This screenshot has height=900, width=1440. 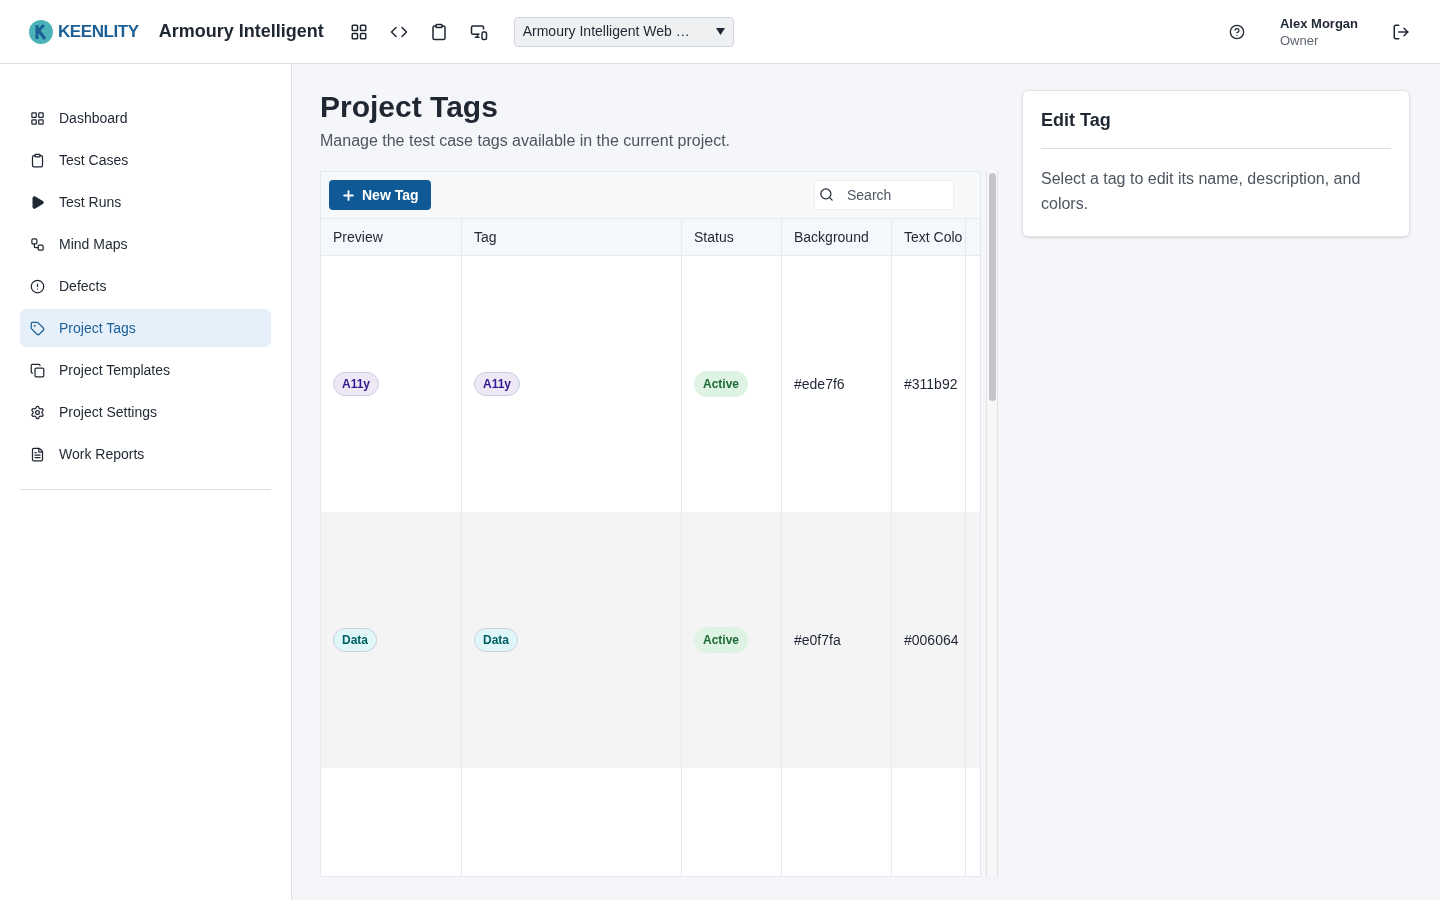 I want to click on column-header: Text Colo, so click(x=929, y=237).